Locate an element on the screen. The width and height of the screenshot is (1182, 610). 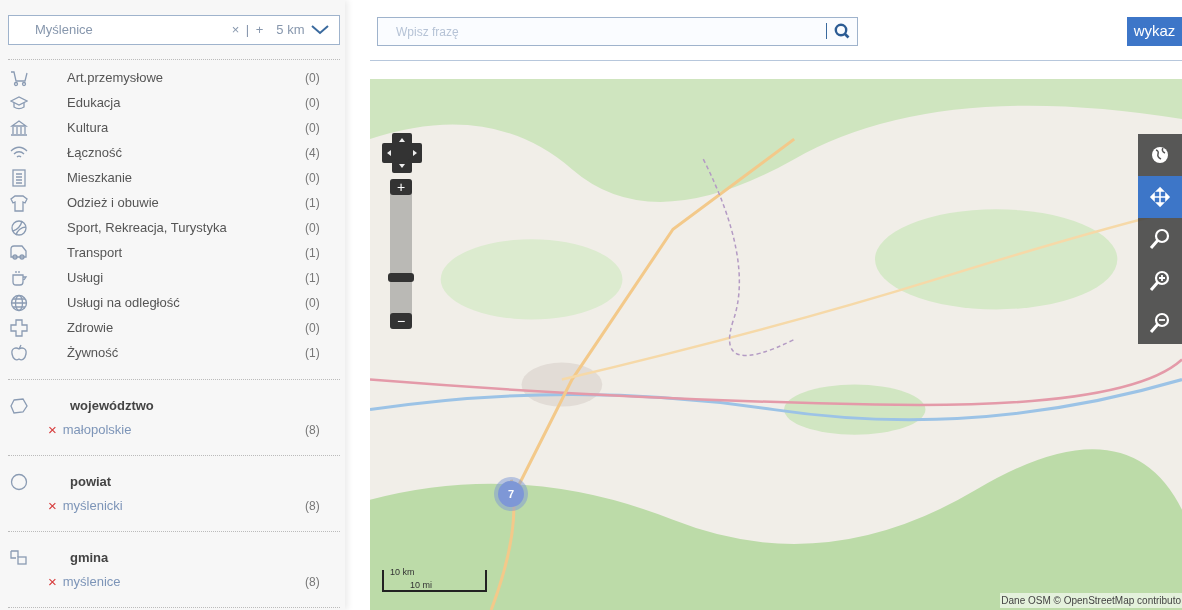
cross-icon is located at coordinates (19, 327).